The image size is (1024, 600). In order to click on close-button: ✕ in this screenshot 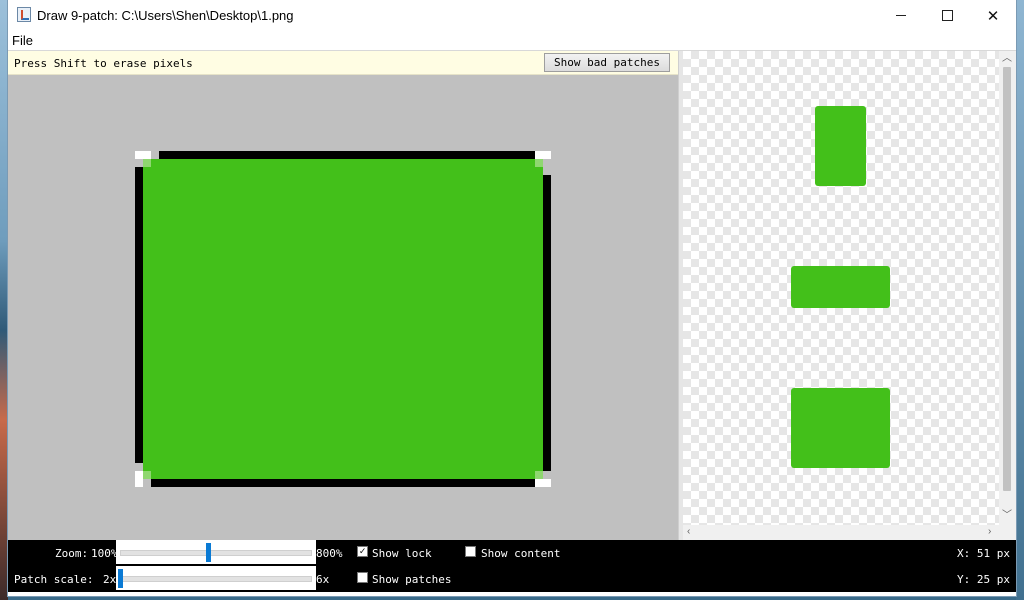, I will do `click(993, 15)`.